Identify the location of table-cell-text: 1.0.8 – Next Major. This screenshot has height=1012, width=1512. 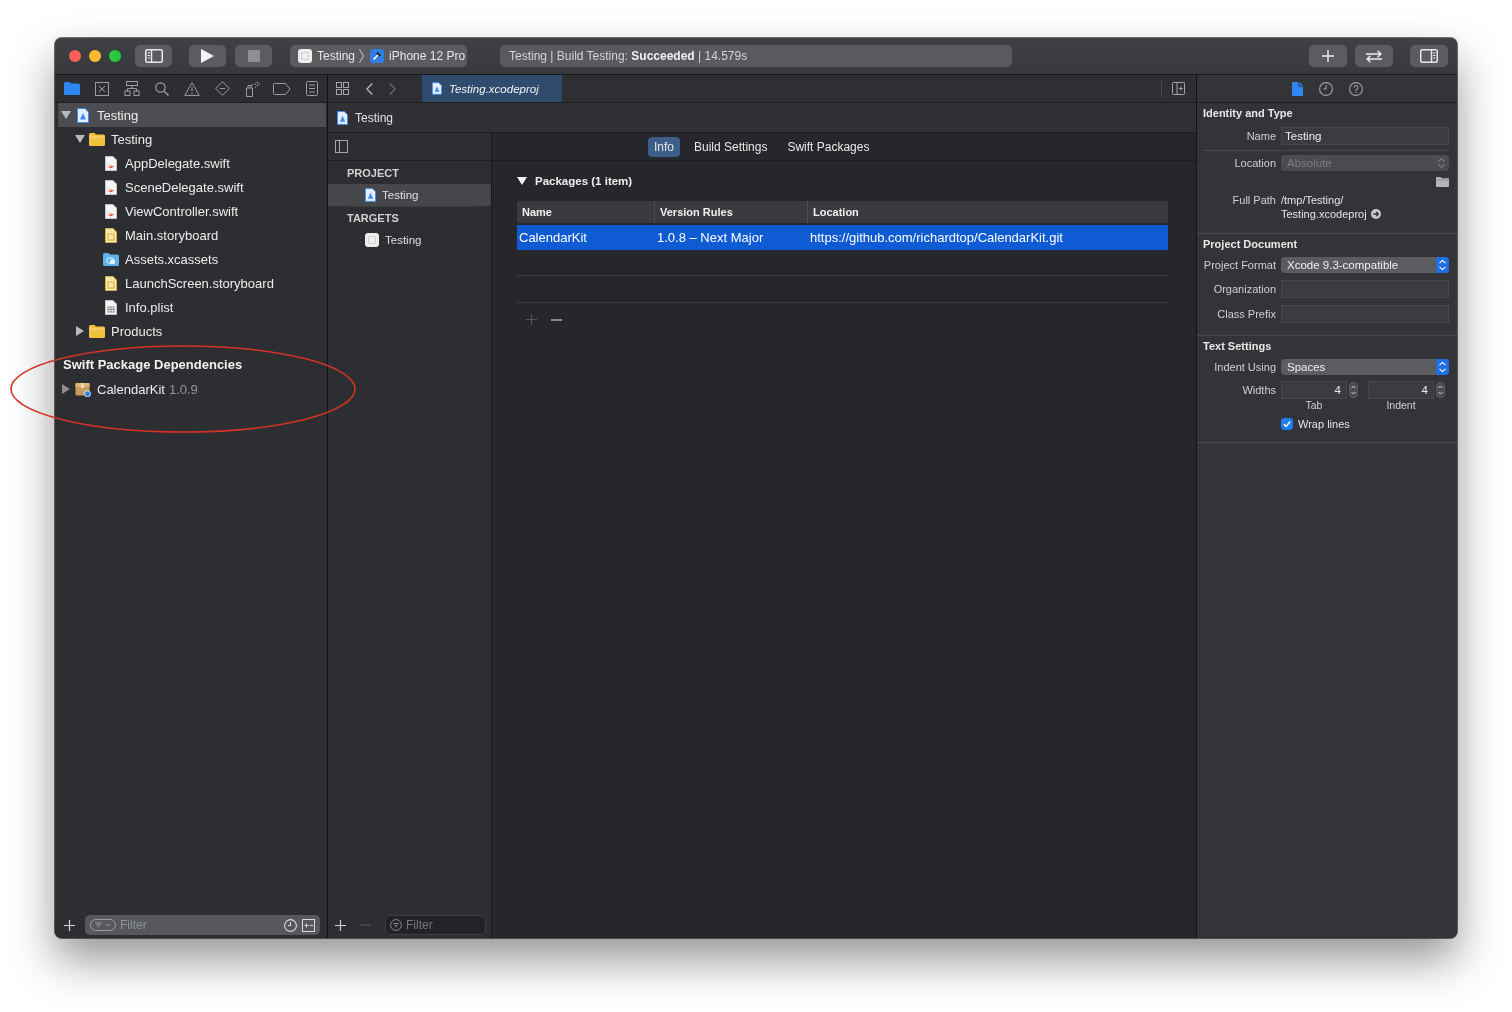
(710, 238).